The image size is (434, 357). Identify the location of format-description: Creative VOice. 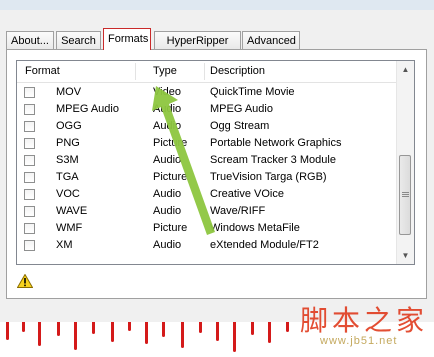
(247, 194).